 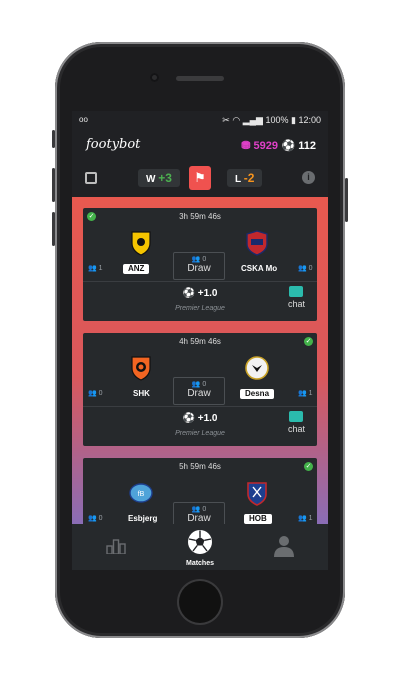 What do you see at coordinates (142, 518) in the screenshot?
I see `home-team-name: Esbjerg` at bounding box center [142, 518].